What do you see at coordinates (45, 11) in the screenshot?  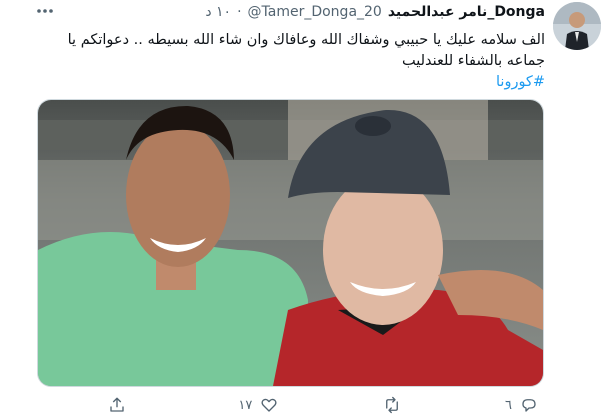 I see `more-options-icon` at bounding box center [45, 11].